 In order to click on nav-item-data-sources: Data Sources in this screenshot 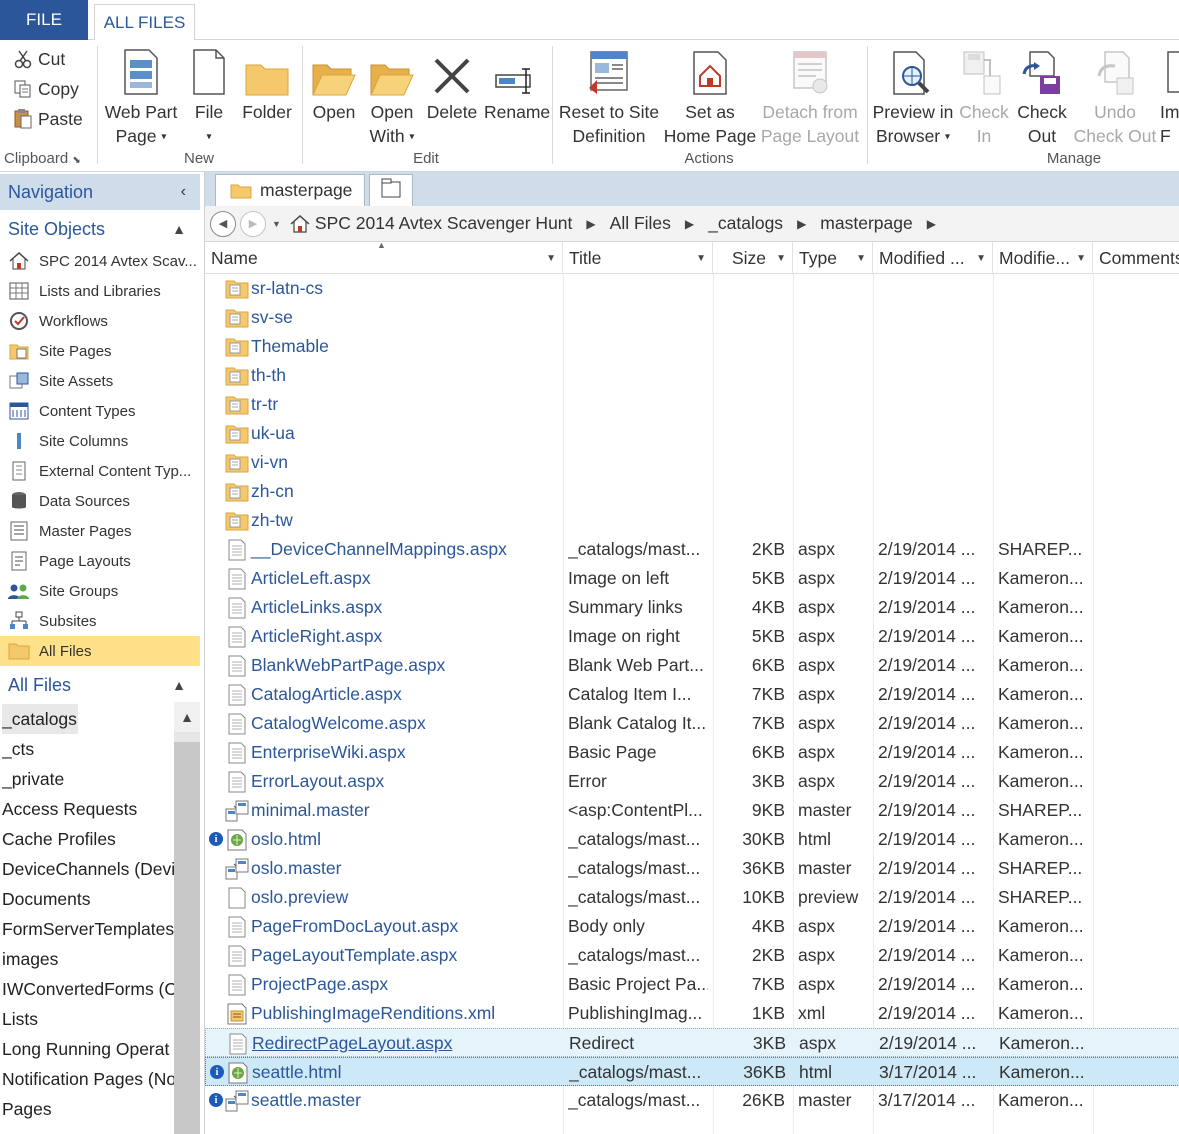, I will do `click(100, 501)`.